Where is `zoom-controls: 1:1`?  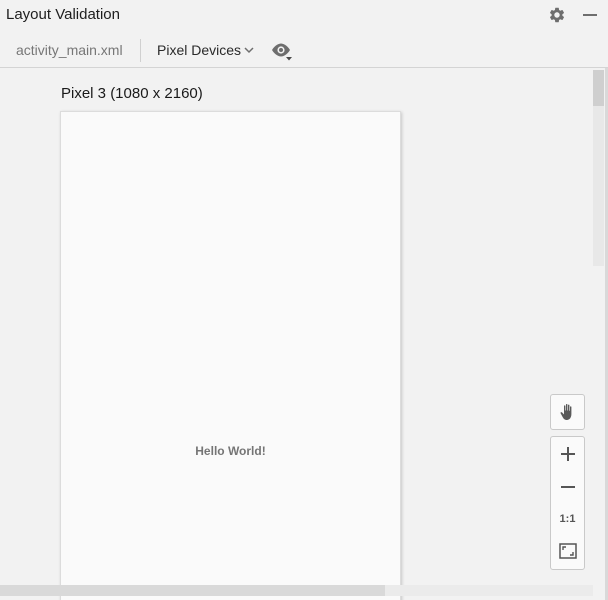 zoom-controls: 1:1 is located at coordinates (567, 503).